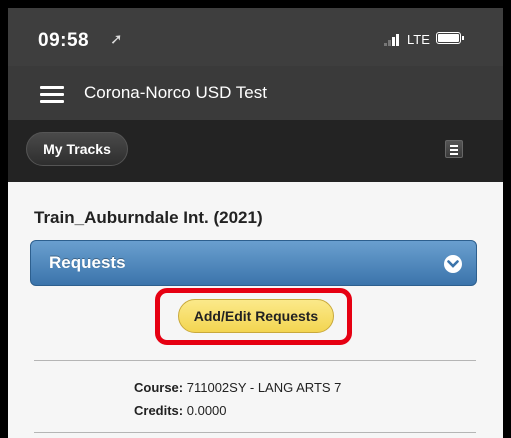 This screenshot has height=438, width=511. Describe the element at coordinates (264, 387) in the screenshot. I see `course-value: 711002SY - LANG ARTS 7` at that location.